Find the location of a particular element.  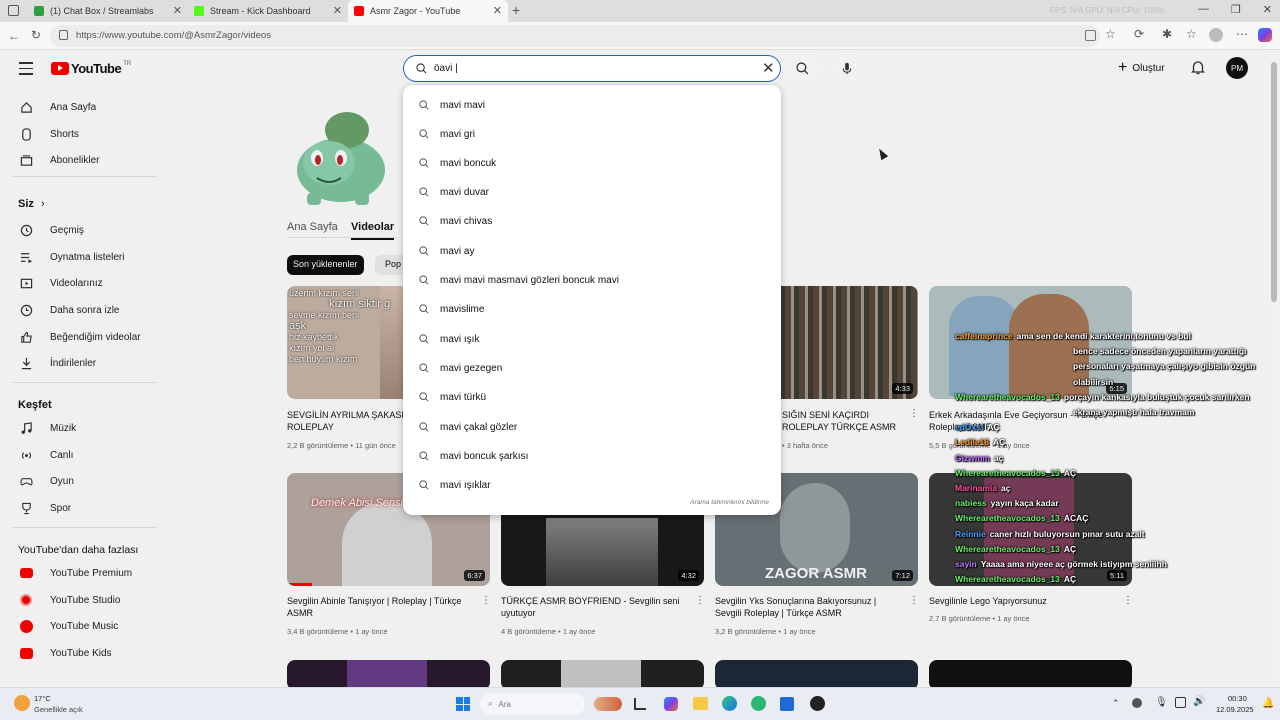

search-suggestion: mavi chivas is located at coordinates (455, 221).